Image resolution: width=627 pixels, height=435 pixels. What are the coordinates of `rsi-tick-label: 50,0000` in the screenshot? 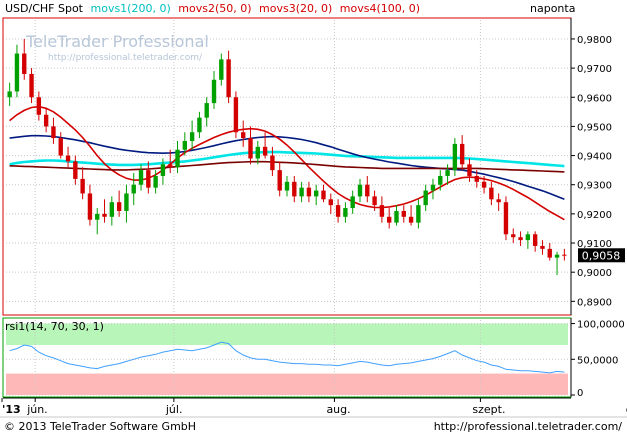 It's located at (597, 360).